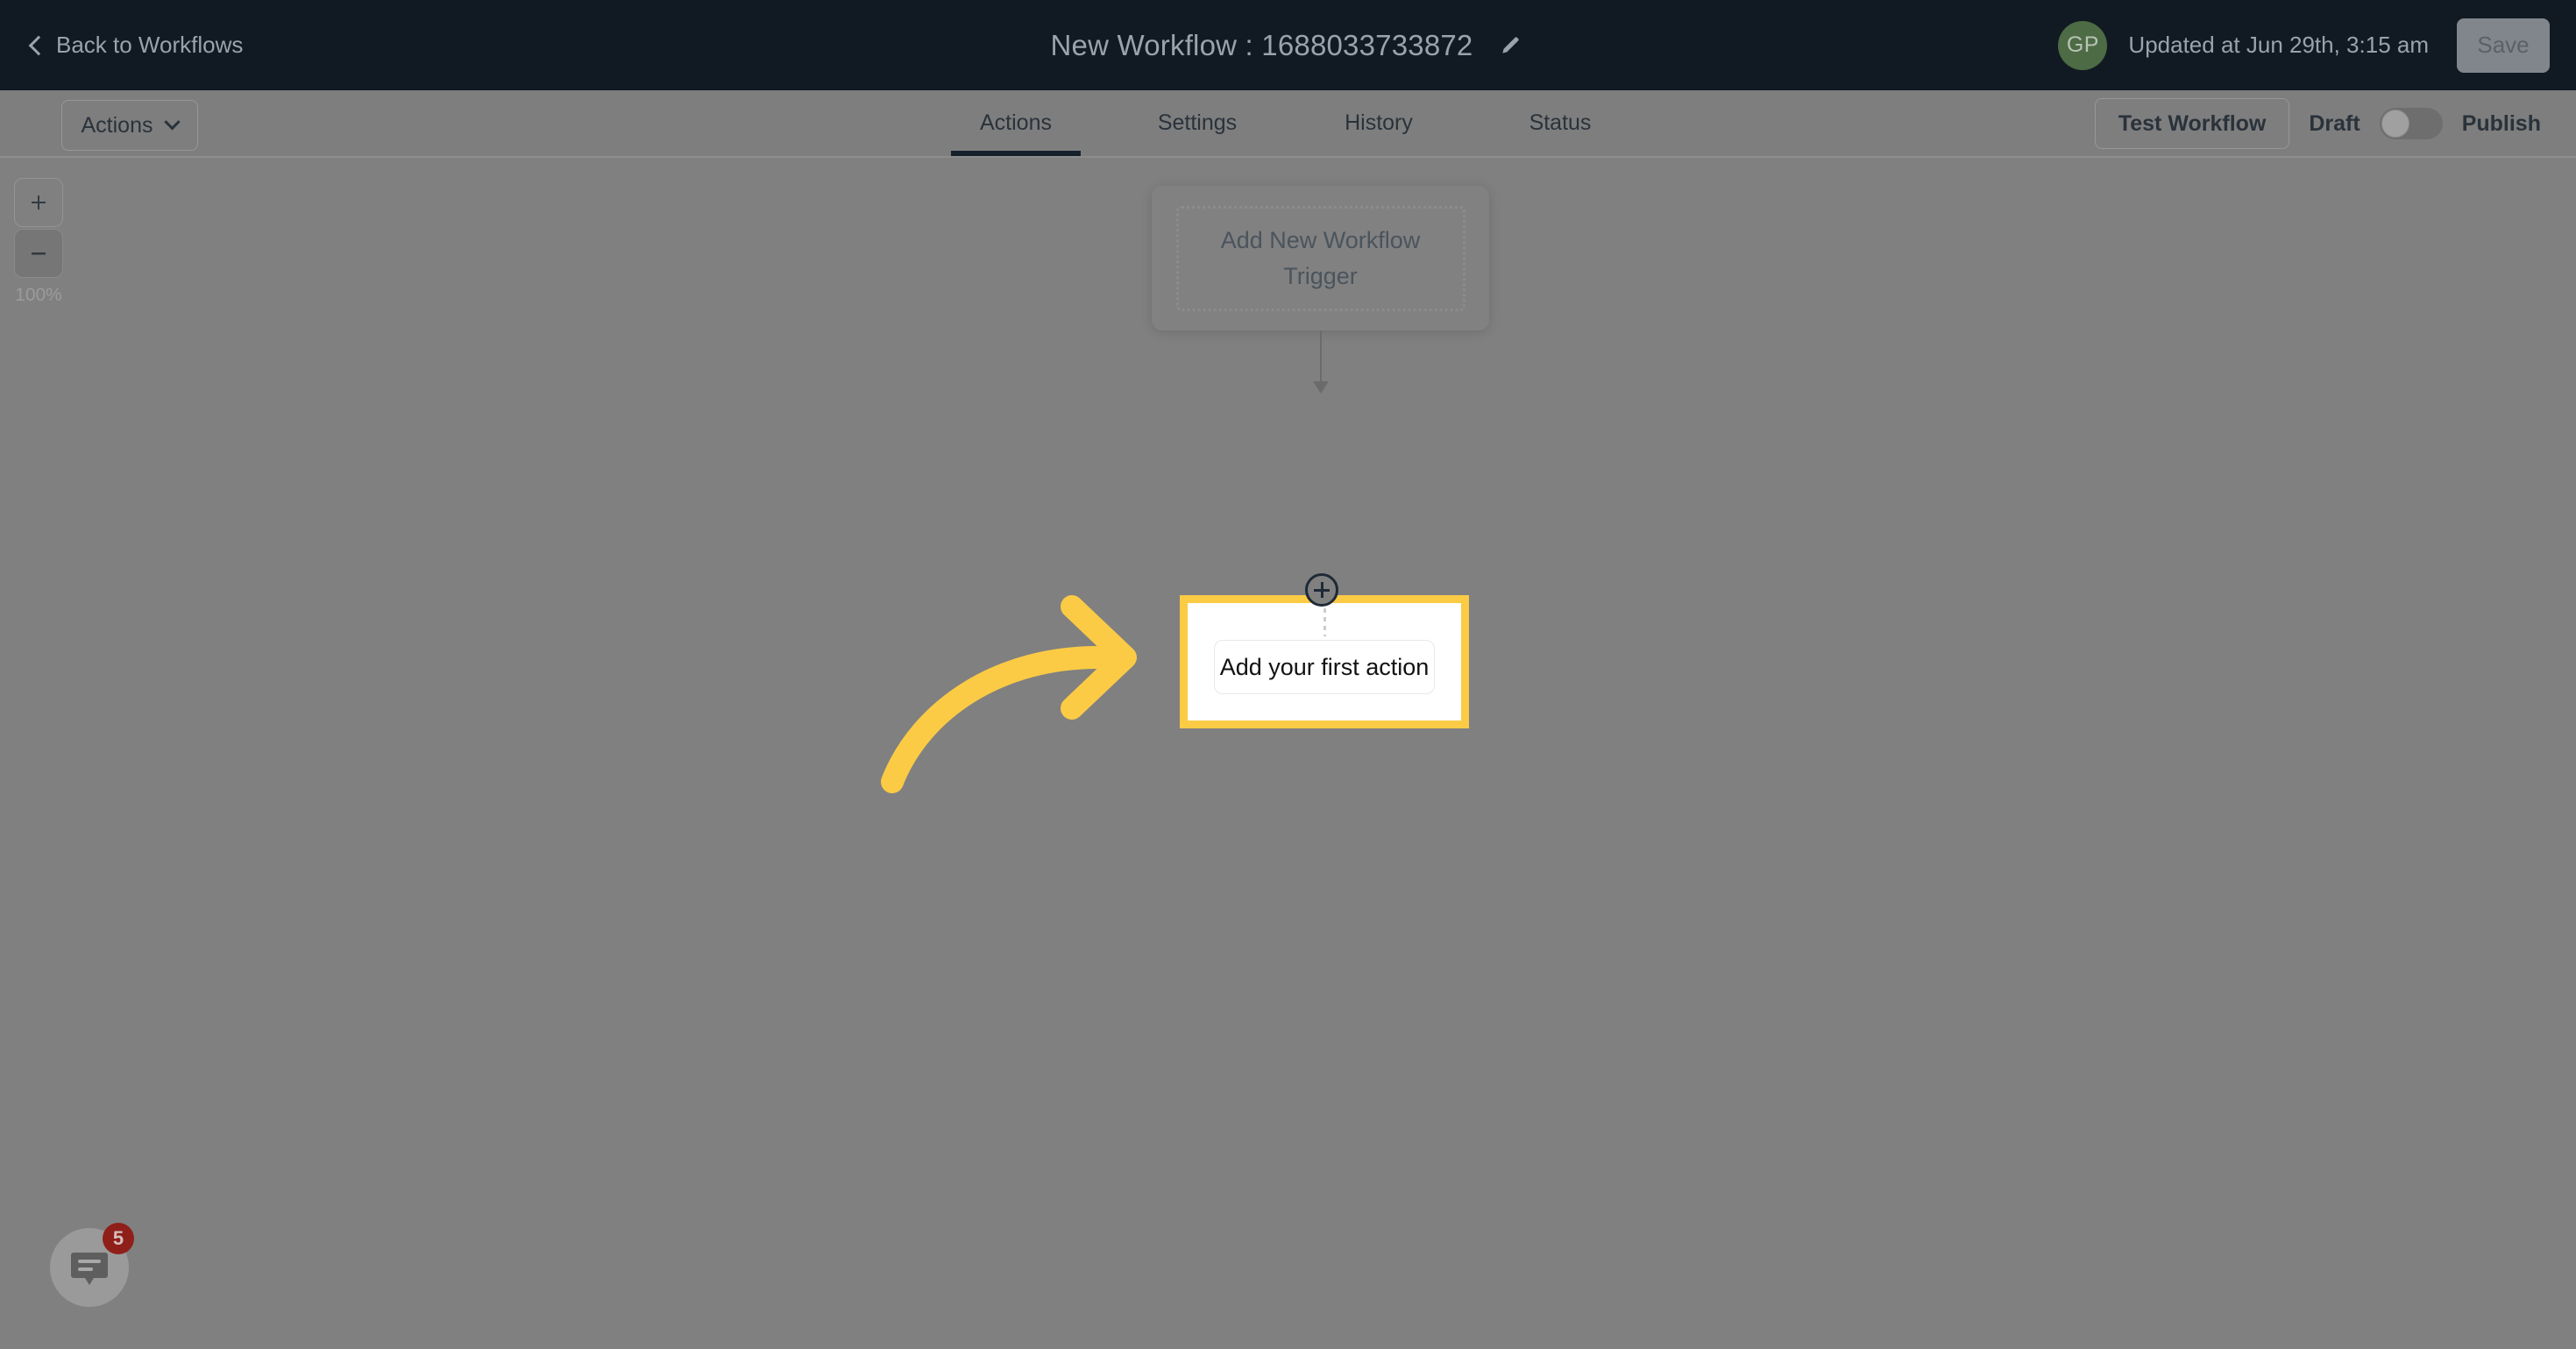 This screenshot has width=2576, height=1349. I want to click on workflow-title-group: New Workflow : 1688033733872, so click(1289, 45).